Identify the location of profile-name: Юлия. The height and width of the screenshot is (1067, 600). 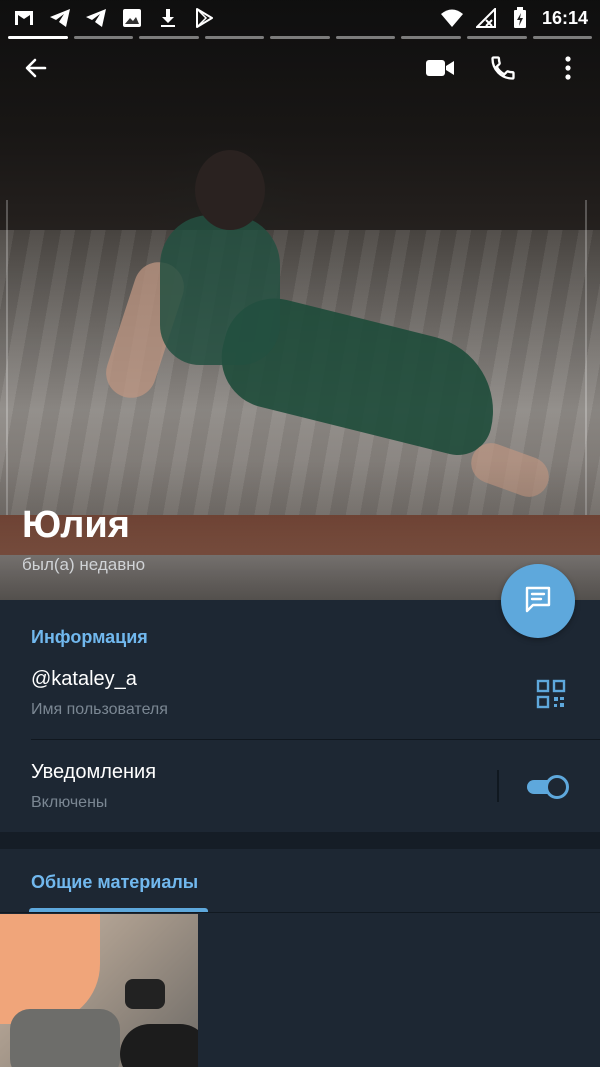
(76, 525).